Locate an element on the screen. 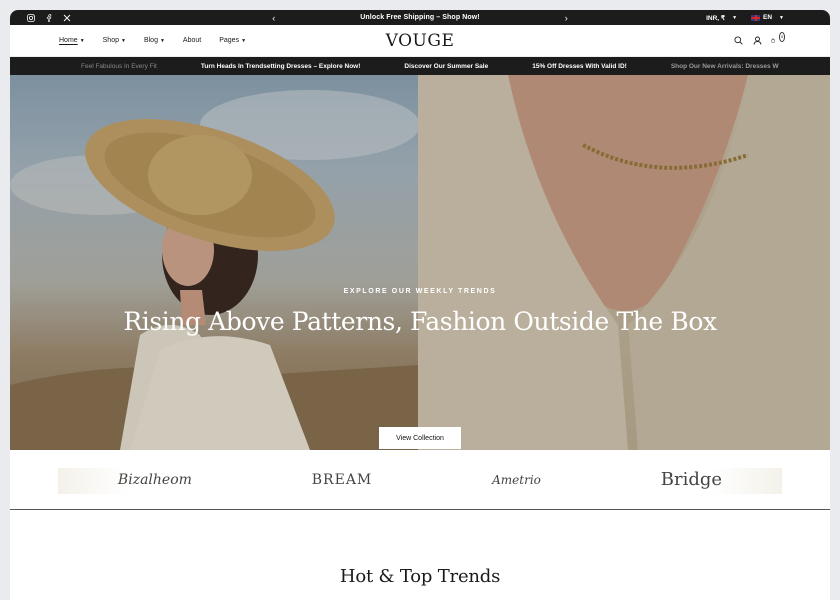 This screenshot has height=600, width=840. hero-eyebrow: EXPLORE OUR WEEKLY TRENDS is located at coordinates (420, 291).